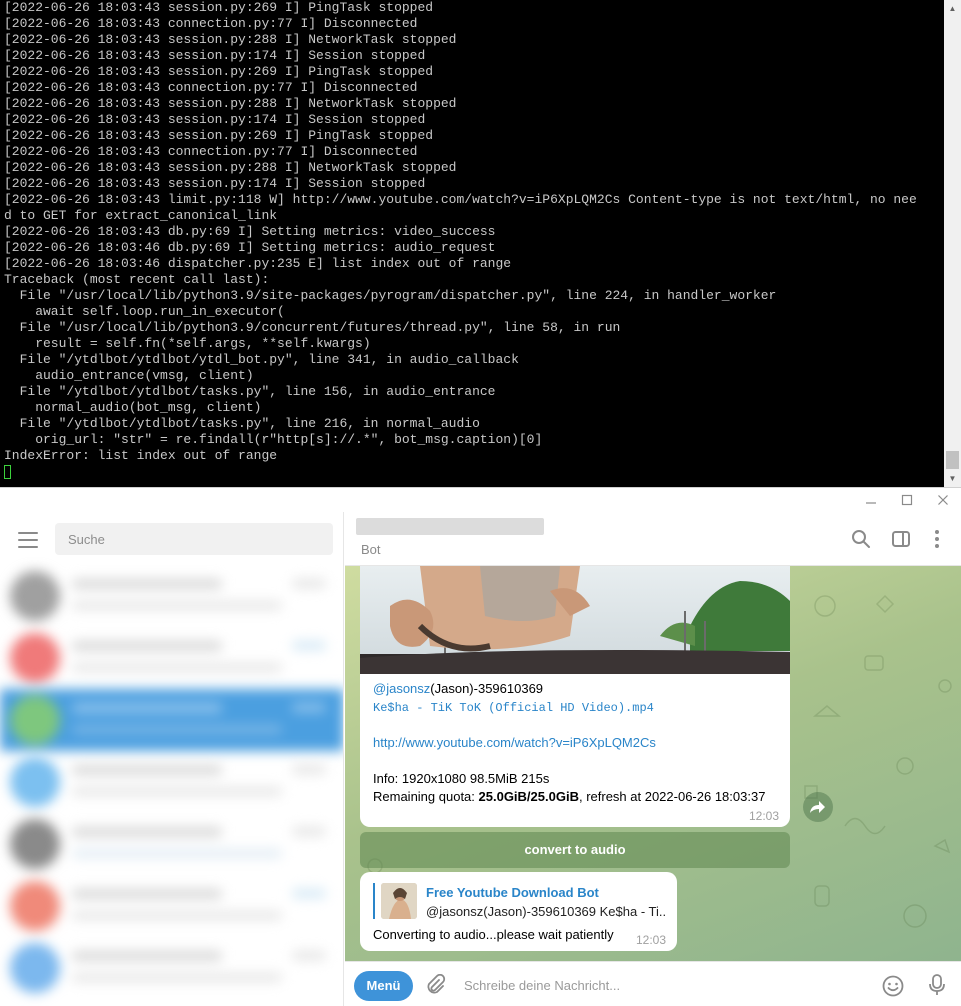 The height and width of the screenshot is (1006, 961). I want to click on reply-thumbnail, so click(399, 901).